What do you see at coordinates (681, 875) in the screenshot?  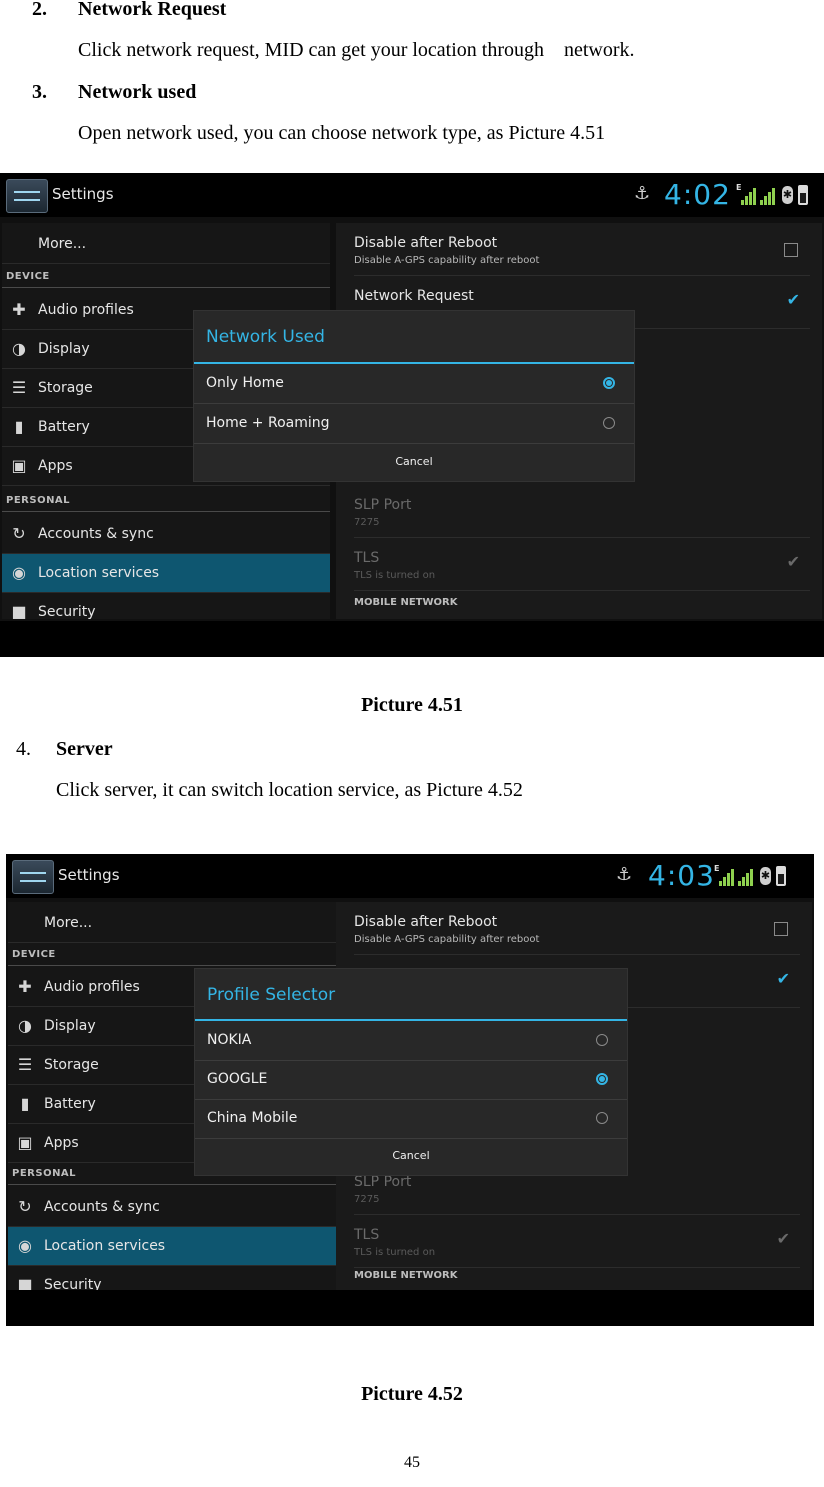 I see `clock: 4:03` at bounding box center [681, 875].